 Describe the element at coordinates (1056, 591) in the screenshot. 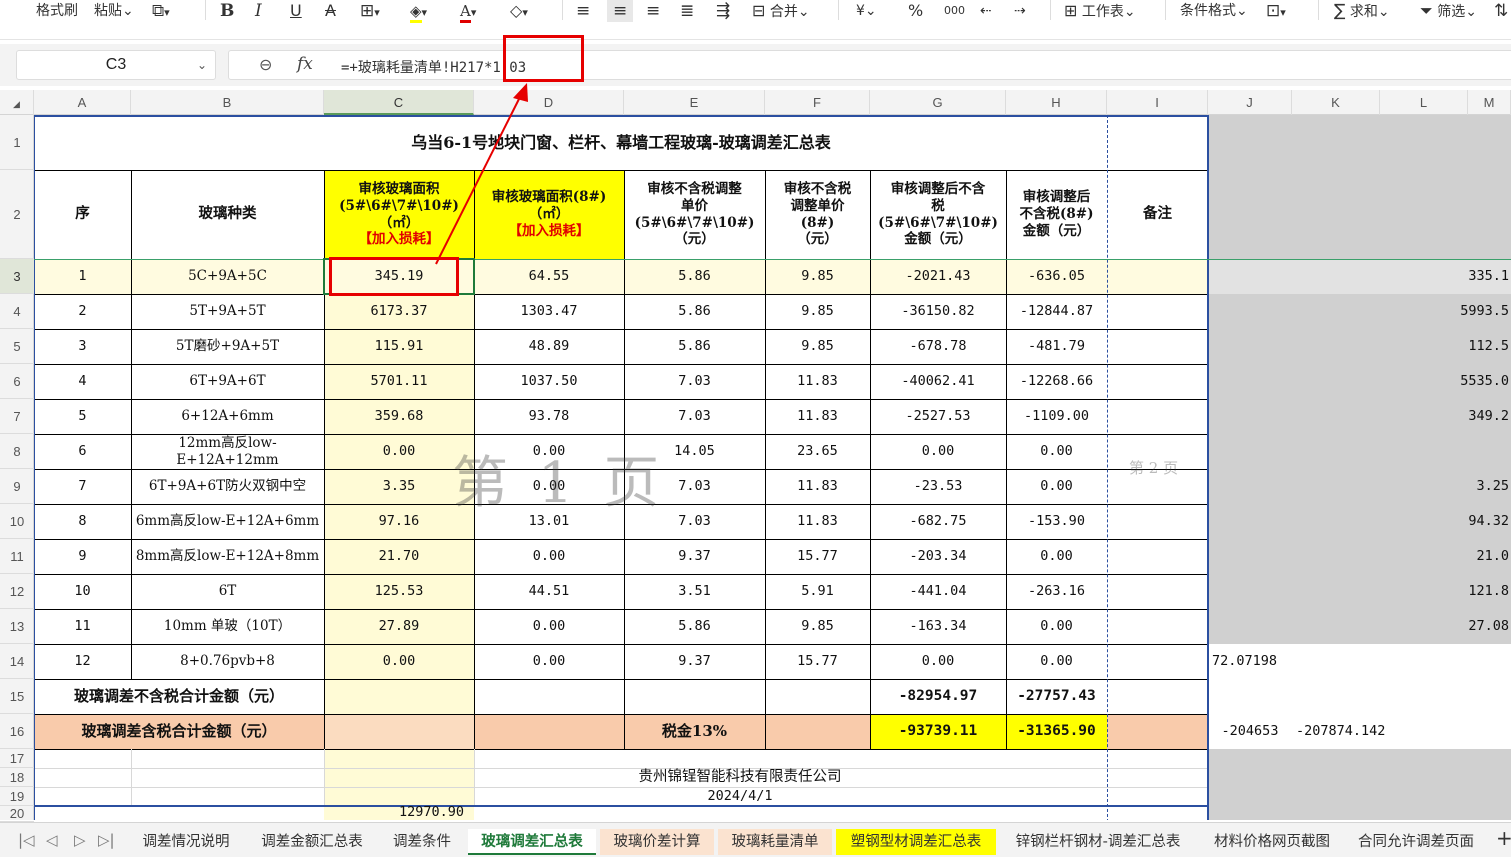

I see `cell-amount-h: -263.16` at that location.